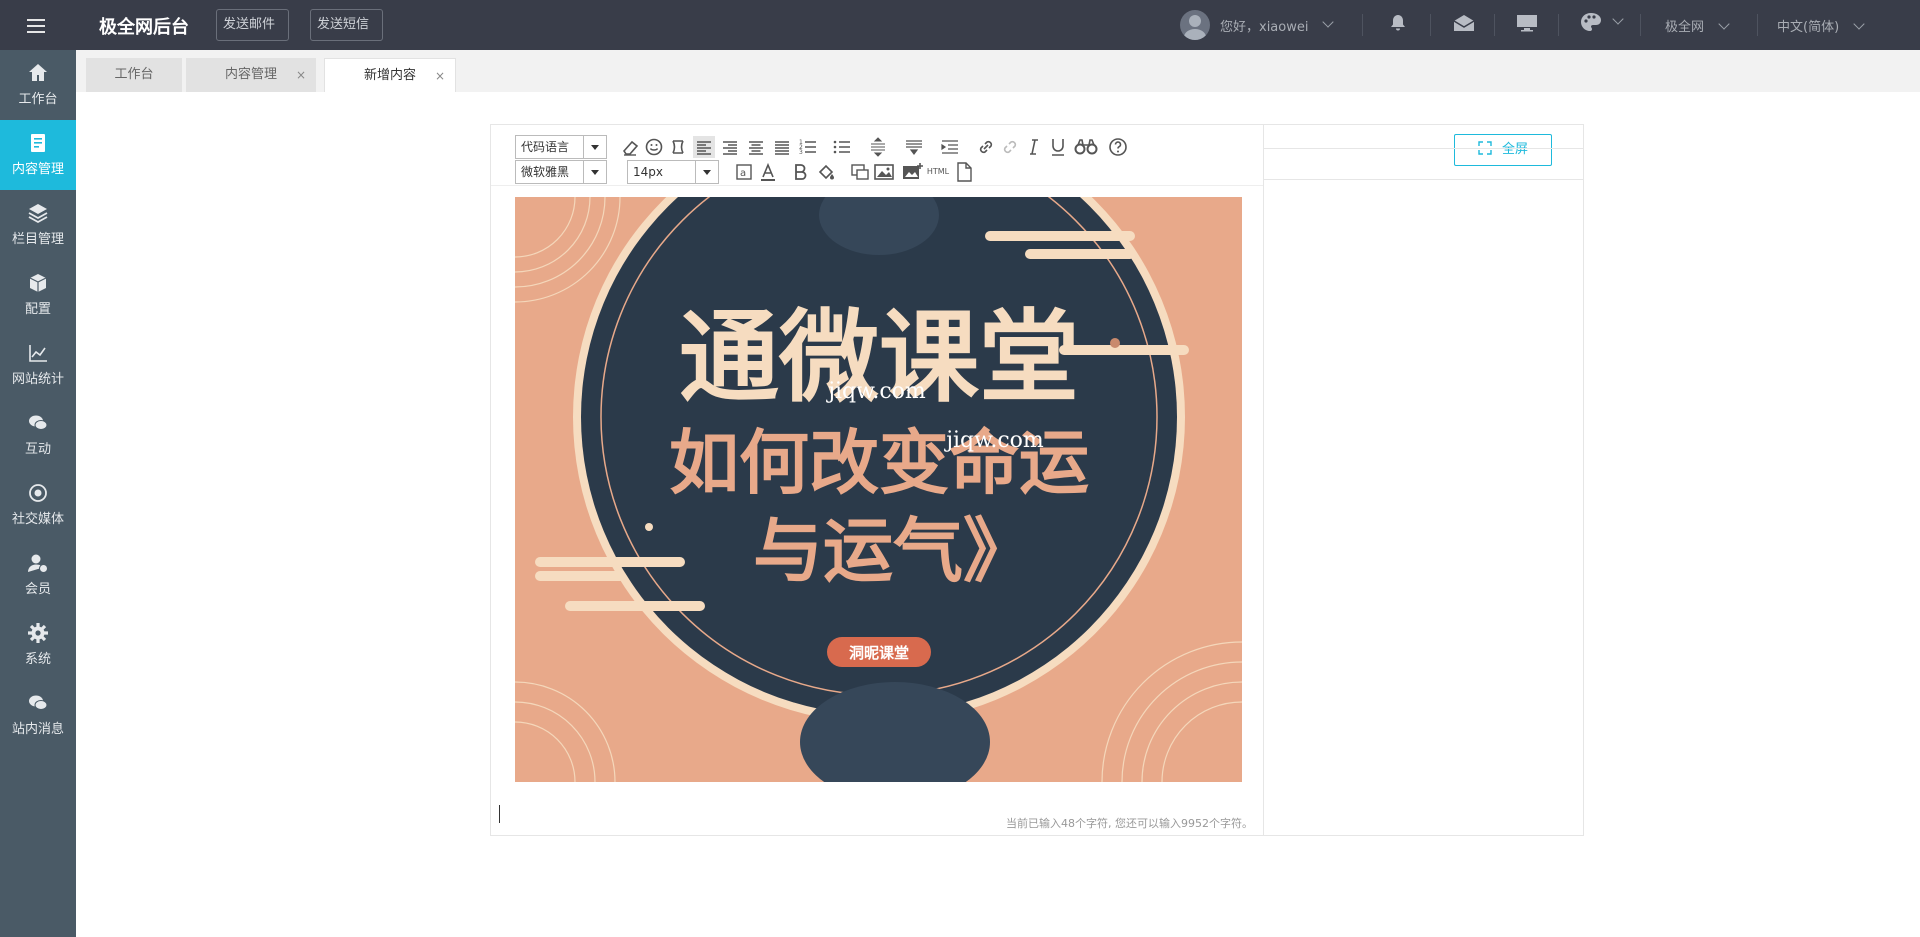 This screenshot has height=937, width=1920. Describe the element at coordinates (826, 172) in the screenshot. I see `background-color-icon` at that location.